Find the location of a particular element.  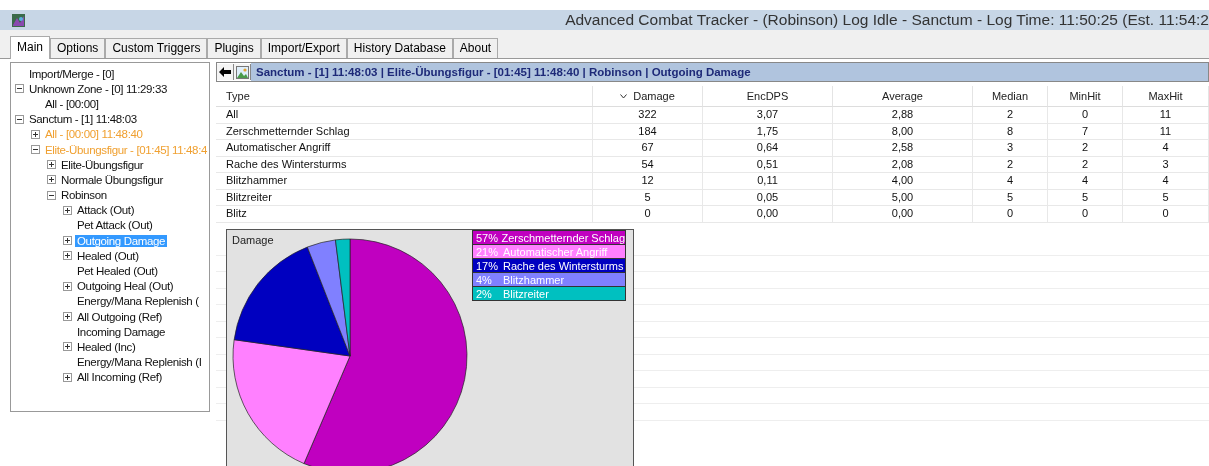

tab: Main is located at coordinates (30, 47).